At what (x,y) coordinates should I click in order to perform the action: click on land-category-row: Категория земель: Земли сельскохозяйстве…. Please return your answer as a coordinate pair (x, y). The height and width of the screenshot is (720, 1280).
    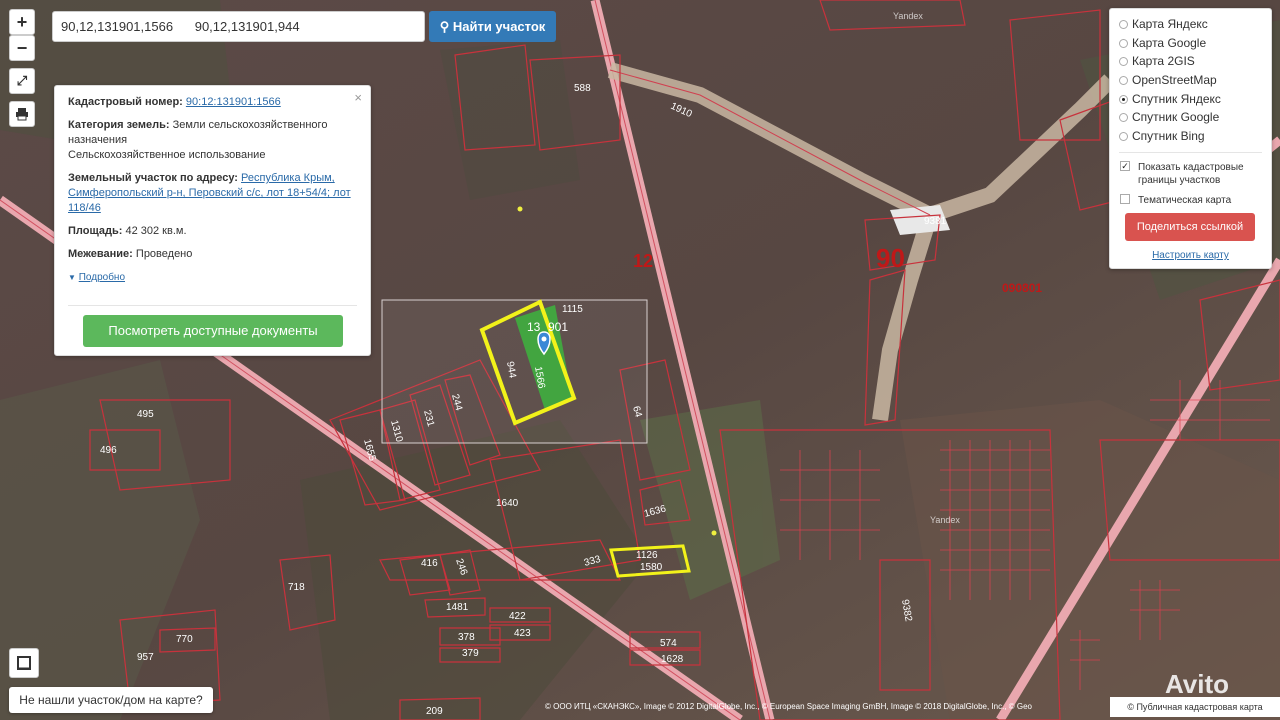
    Looking at the image, I should click on (212, 140).